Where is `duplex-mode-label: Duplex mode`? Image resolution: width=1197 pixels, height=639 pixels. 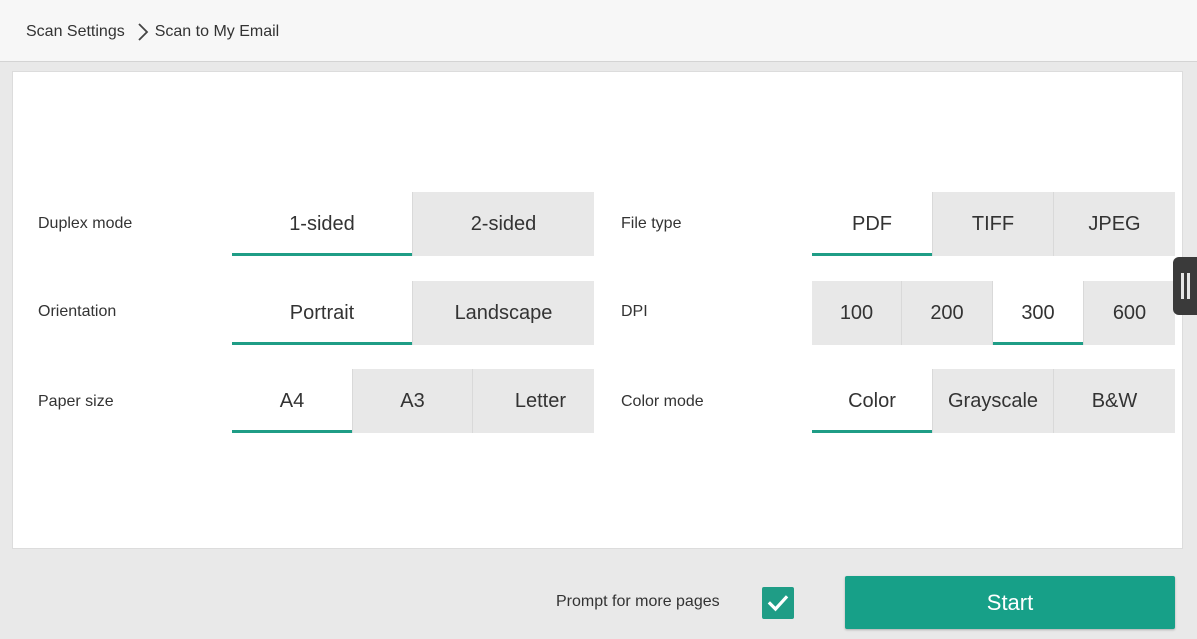 duplex-mode-label: Duplex mode is located at coordinates (85, 223).